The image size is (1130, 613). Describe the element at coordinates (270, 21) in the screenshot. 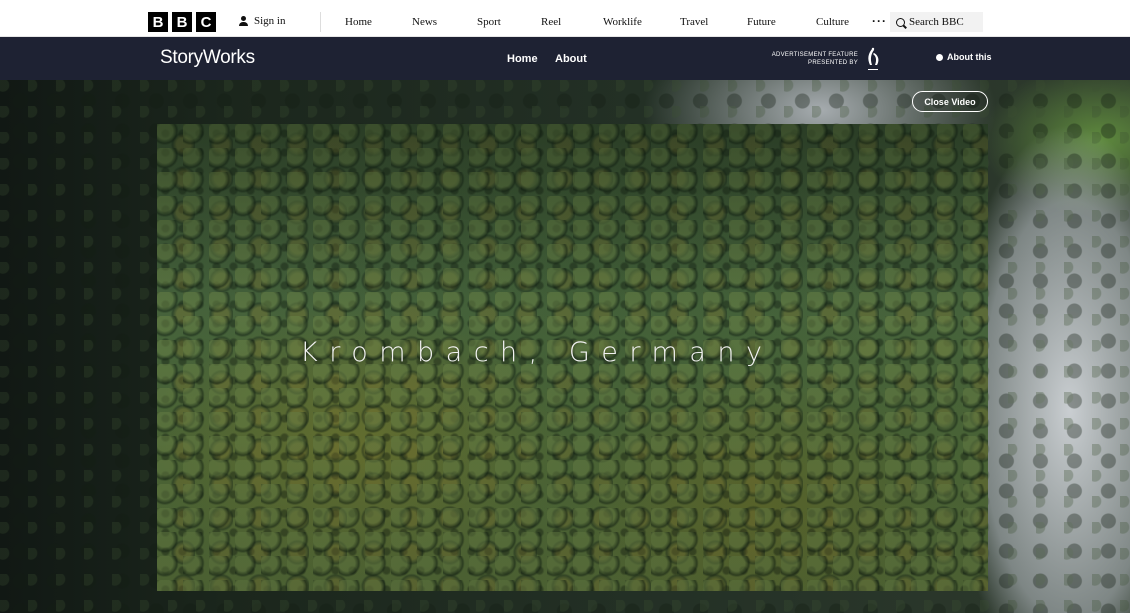

I see `sign-in-label: Sign in` at that location.